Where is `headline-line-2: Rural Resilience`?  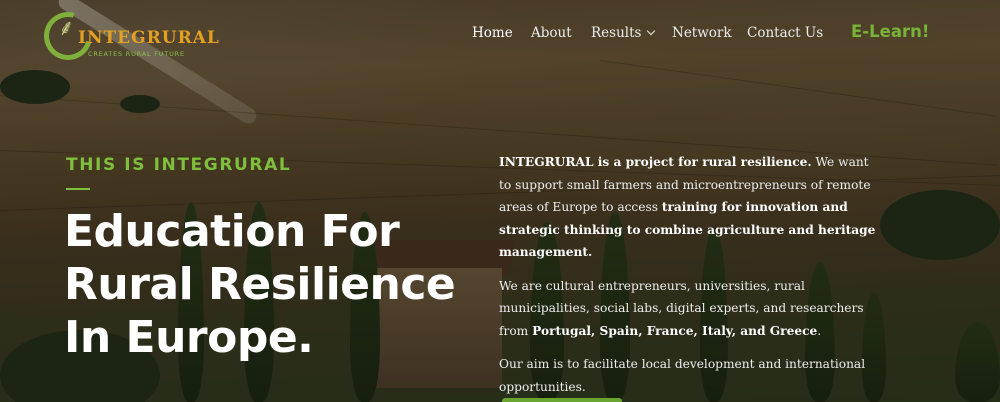
headline-line-2: Rural Resilience is located at coordinates (260, 284).